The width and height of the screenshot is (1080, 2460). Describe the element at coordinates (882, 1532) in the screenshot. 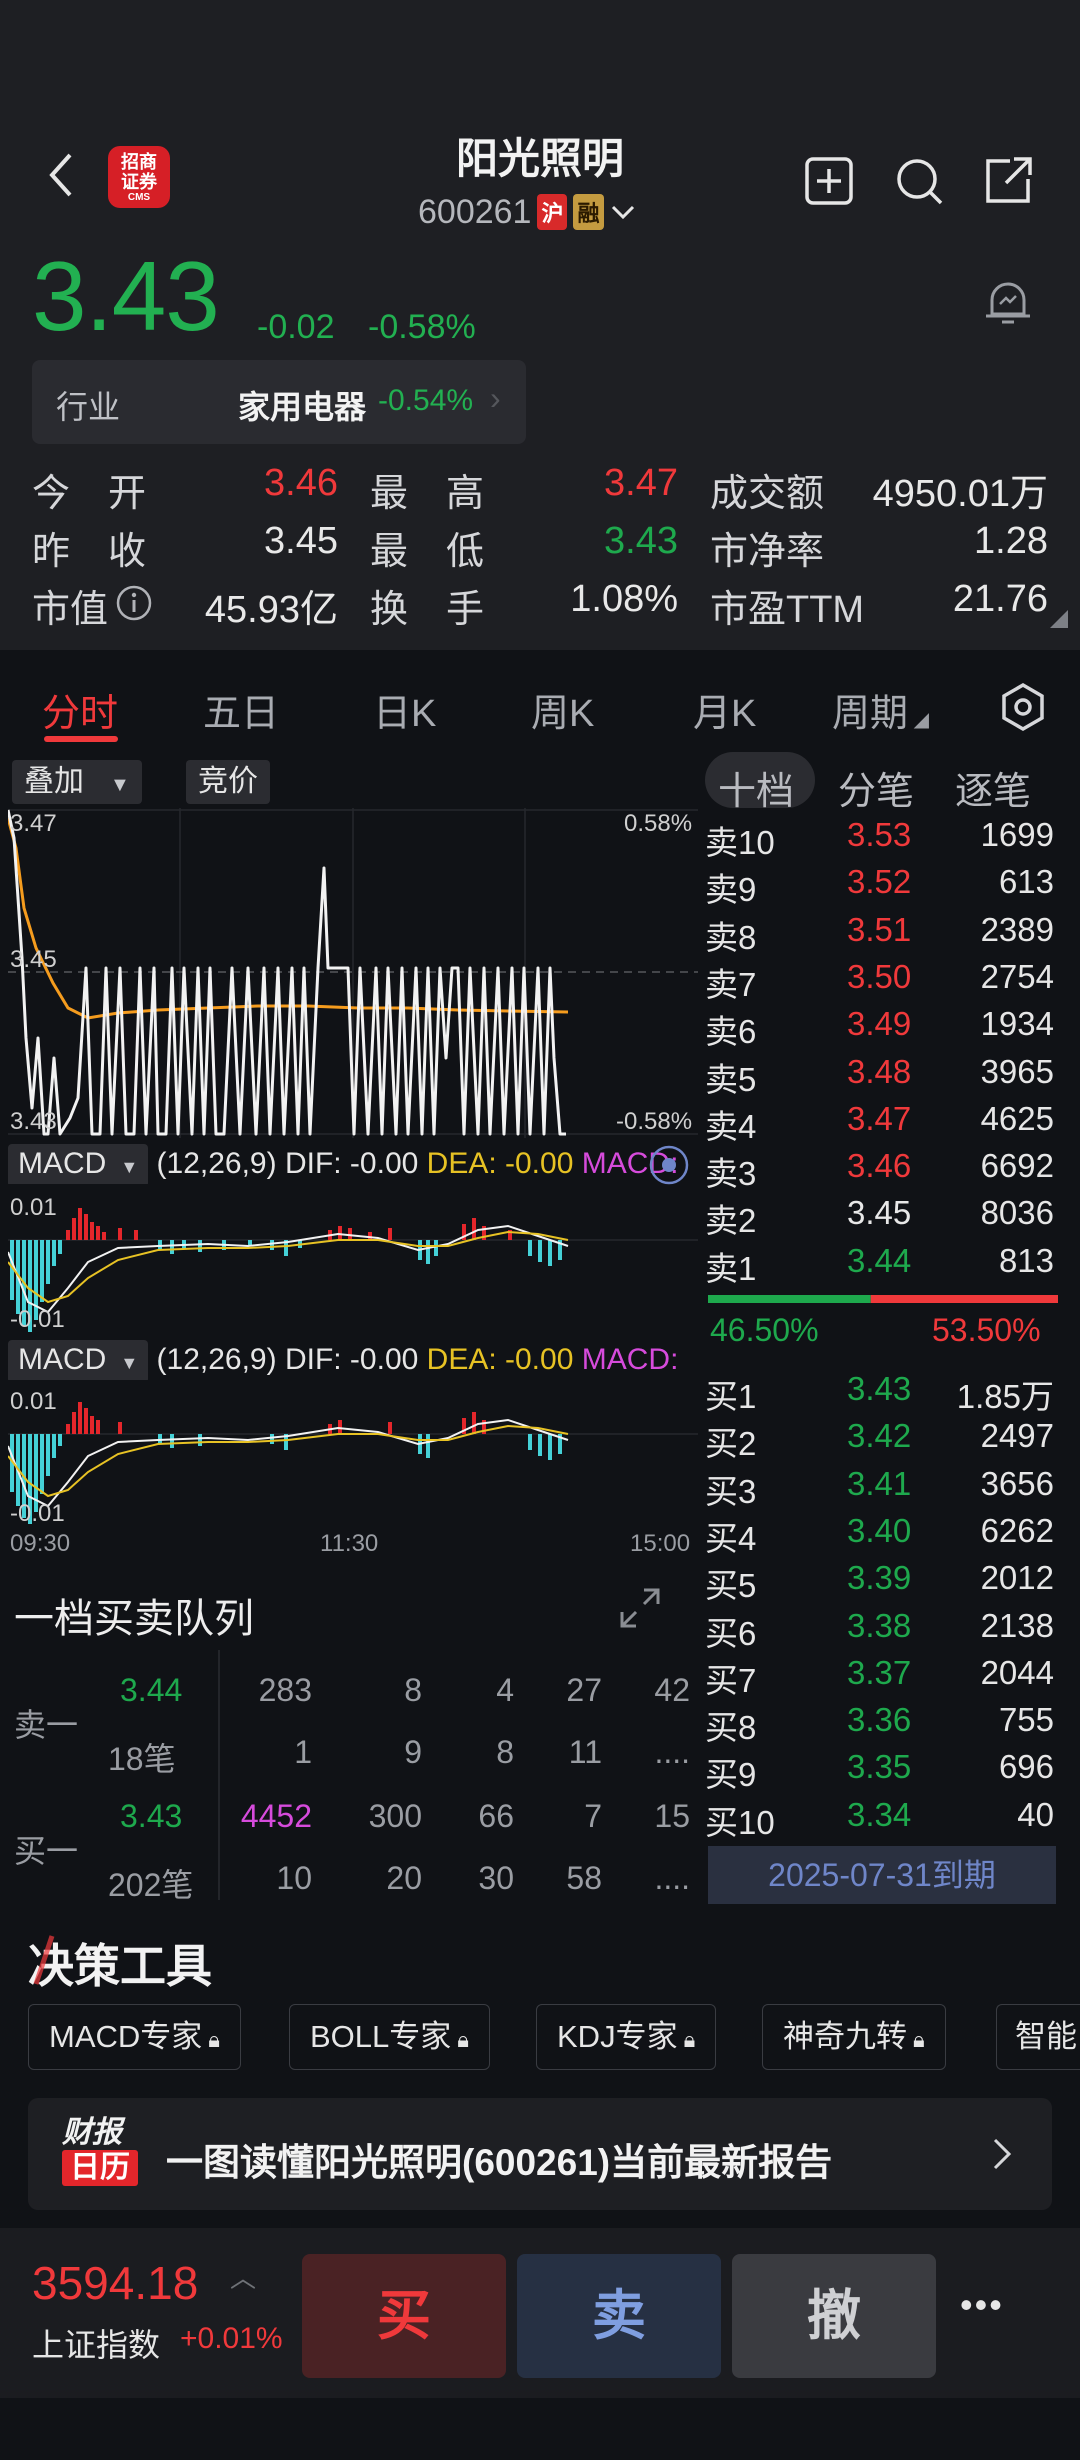

I see `buy-level: 买4 3.40 6262` at that location.